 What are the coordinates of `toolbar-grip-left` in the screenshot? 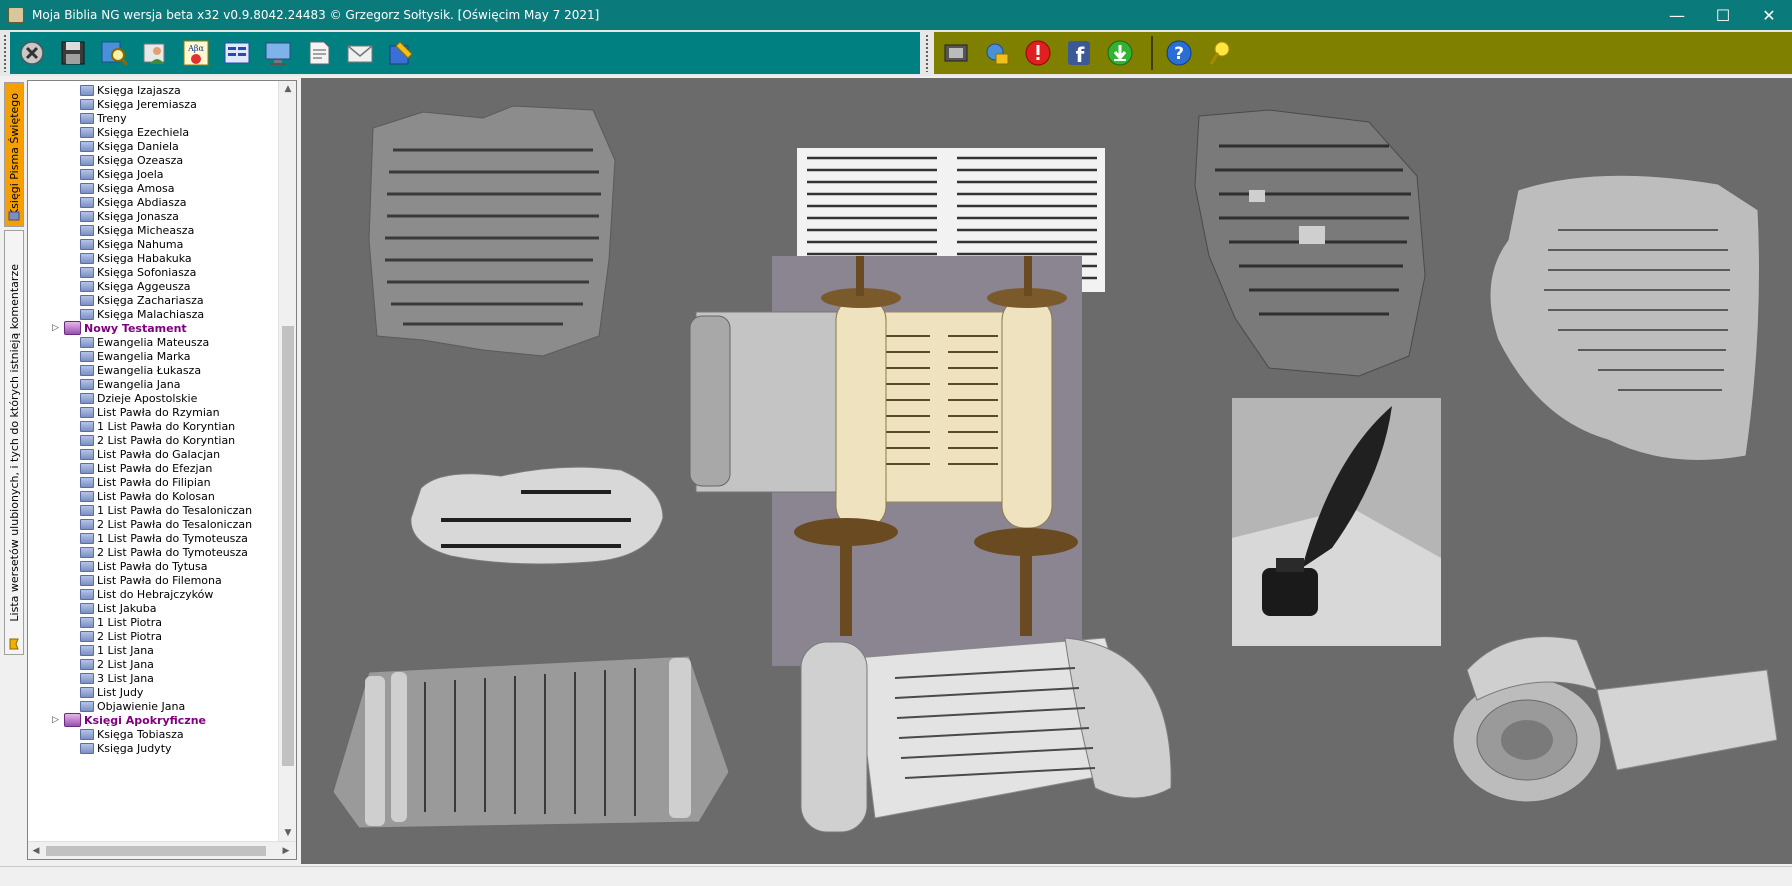 It's located at (5, 53).